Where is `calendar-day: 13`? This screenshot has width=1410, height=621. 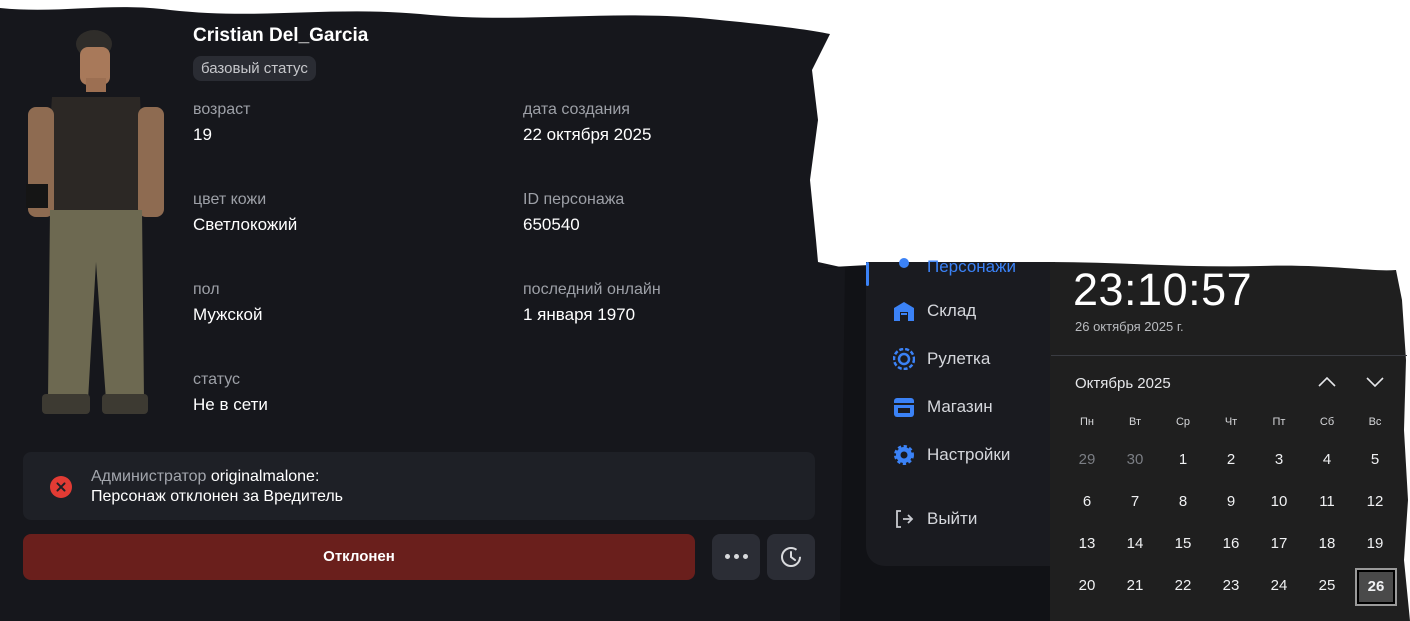 calendar-day: 13 is located at coordinates (1087, 544).